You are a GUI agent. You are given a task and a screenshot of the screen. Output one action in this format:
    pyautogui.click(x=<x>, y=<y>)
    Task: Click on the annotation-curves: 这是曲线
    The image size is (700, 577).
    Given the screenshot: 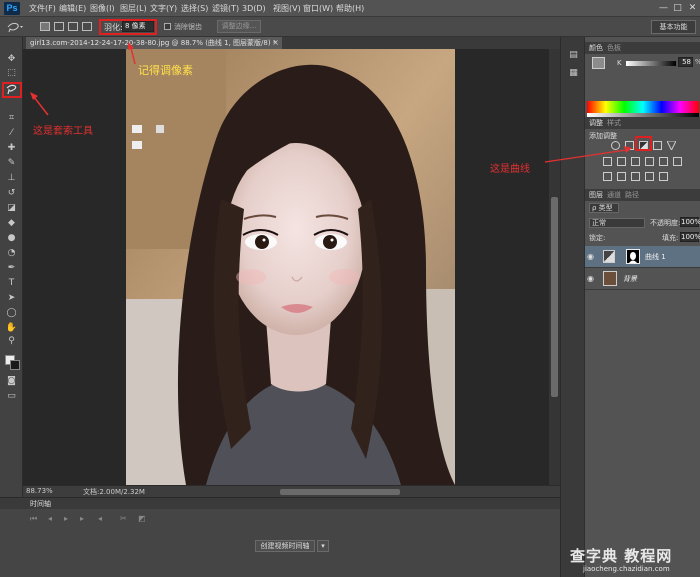 What is the action you would take?
    pyautogui.click(x=510, y=169)
    